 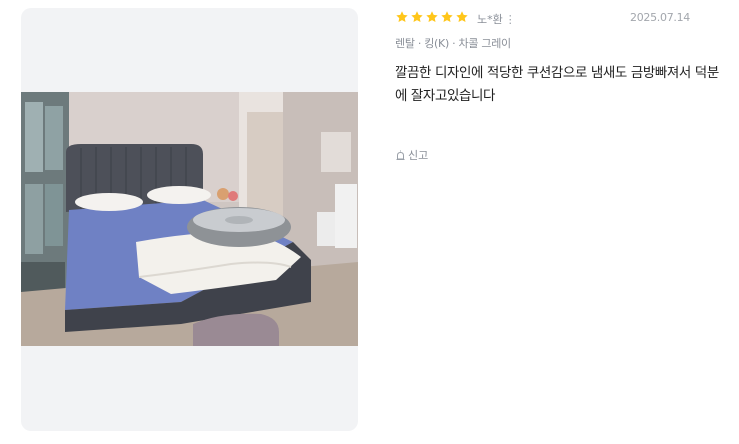 What do you see at coordinates (418, 155) in the screenshot?
I see `report-label: 신고` at bounding box center [418, 155].